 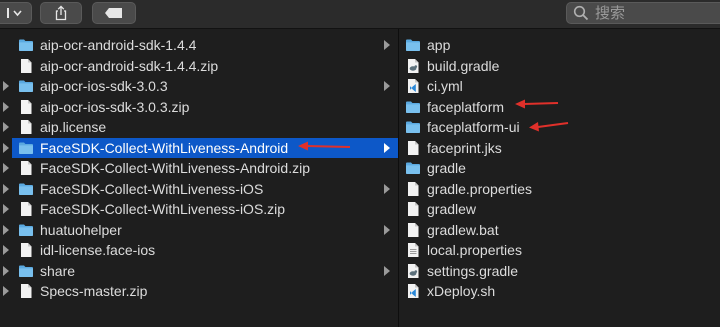 I want to click on view-options-button, so click(x=16, y=13).